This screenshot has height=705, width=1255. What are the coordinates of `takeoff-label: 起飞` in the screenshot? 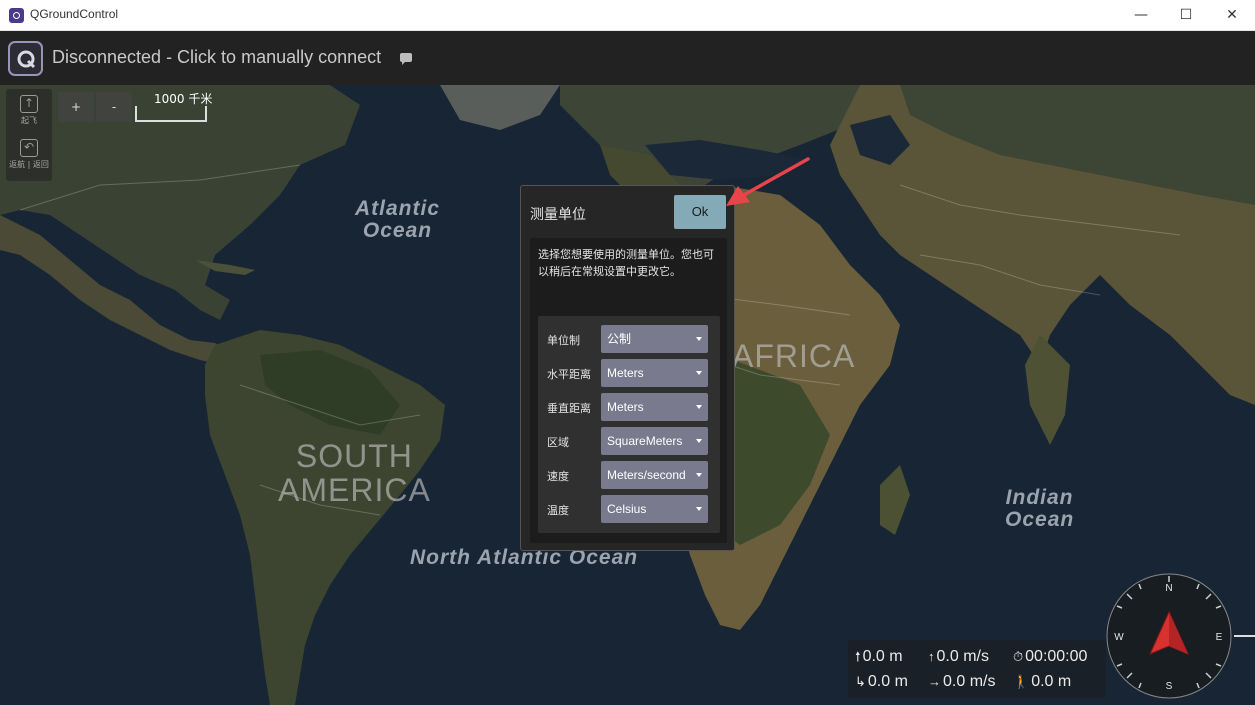 It's located at (29, 120).